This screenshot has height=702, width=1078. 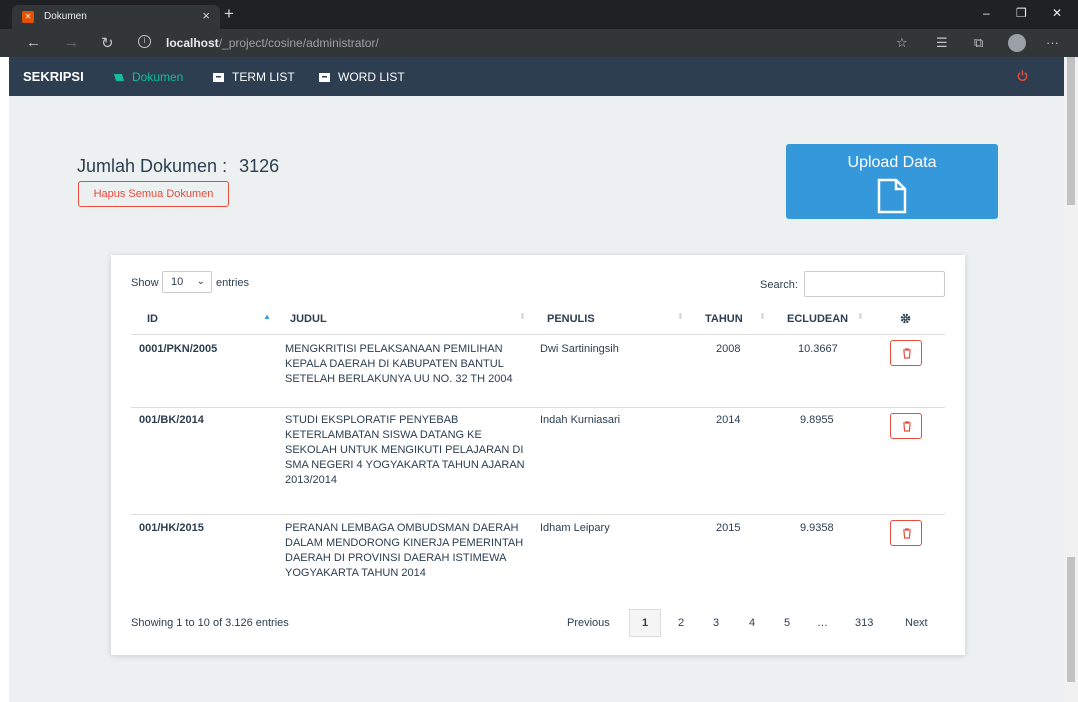 What do you see at coordinates (728, 349) in the screenshot?
I see `cell-tahun: 2008` at bounding box center [728, 349].